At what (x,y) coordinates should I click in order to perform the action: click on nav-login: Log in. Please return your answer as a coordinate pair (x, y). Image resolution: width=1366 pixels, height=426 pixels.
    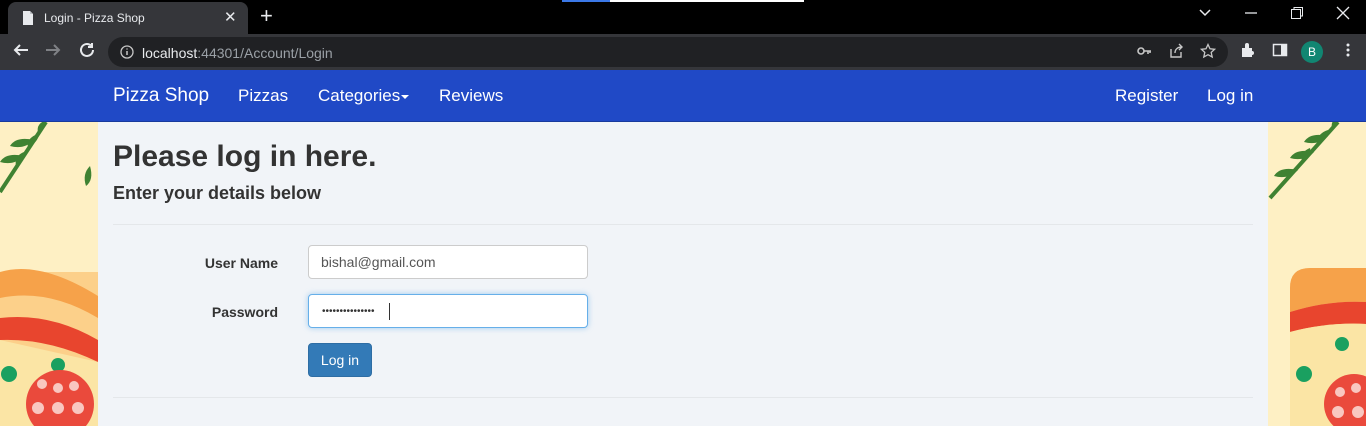
    Looking at the image, I should click on (1230, 96).